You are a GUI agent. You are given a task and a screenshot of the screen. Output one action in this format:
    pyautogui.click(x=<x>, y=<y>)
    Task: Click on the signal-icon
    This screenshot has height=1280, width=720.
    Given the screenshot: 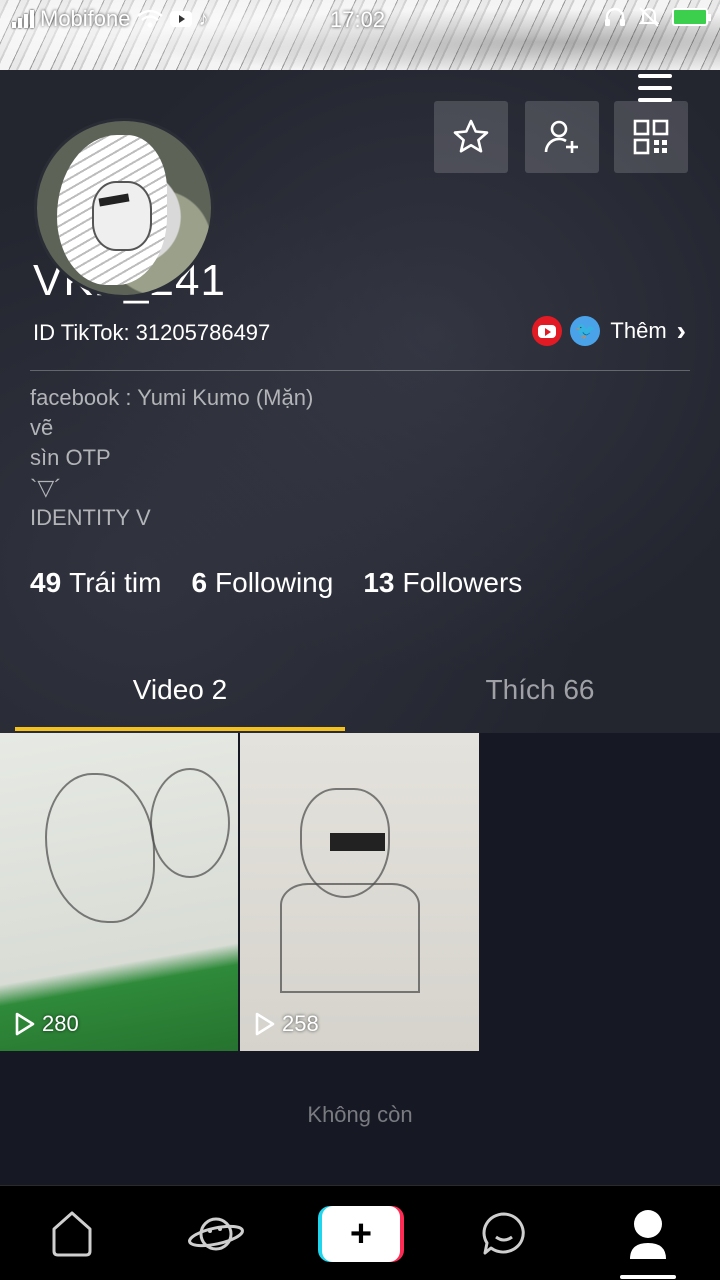 What is the action you would take?
    pyautogui.click(x=23, y=19)
    